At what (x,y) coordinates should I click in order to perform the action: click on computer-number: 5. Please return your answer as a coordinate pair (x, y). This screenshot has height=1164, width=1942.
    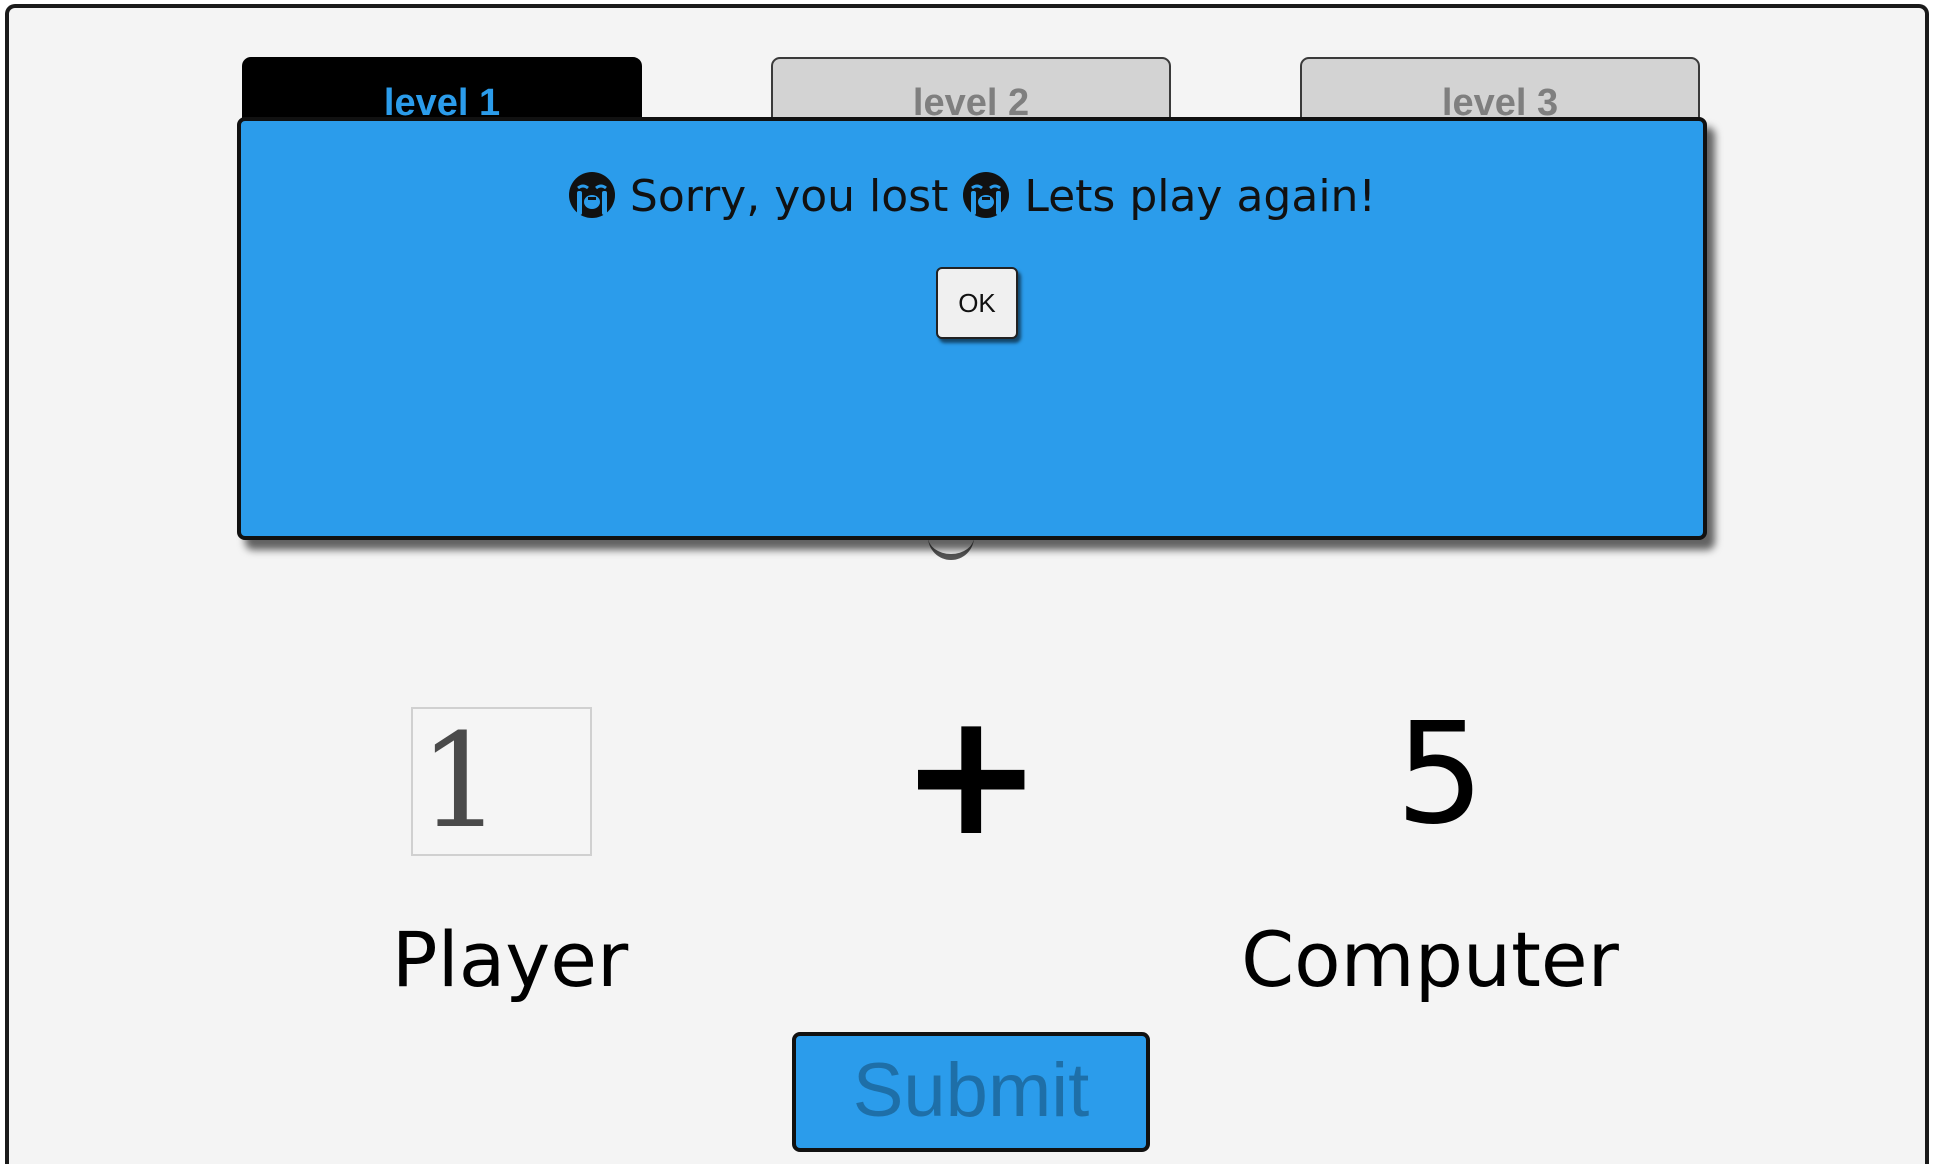
    Looking at the image, I should click on (1440, 774).